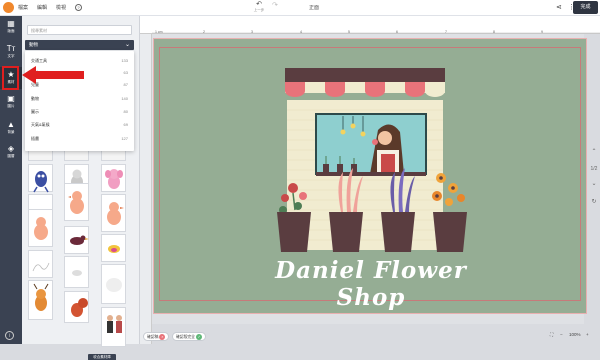  What do you see at coordinates (275, 5) in the screenshot?
I see `redo-icon: ↷` at bounding box center [275, 5].